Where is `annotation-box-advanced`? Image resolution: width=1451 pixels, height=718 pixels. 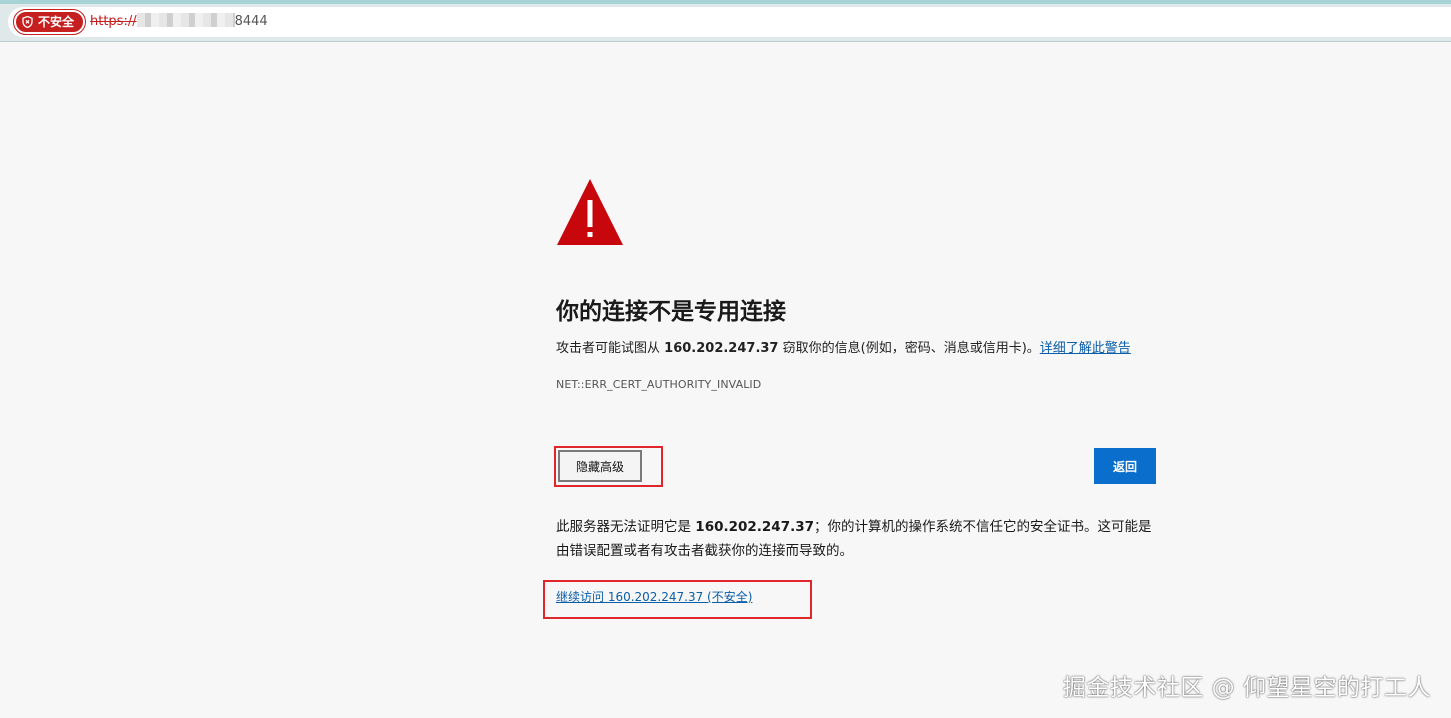 annotation-box-advanced is located at coordinates (608, 466).